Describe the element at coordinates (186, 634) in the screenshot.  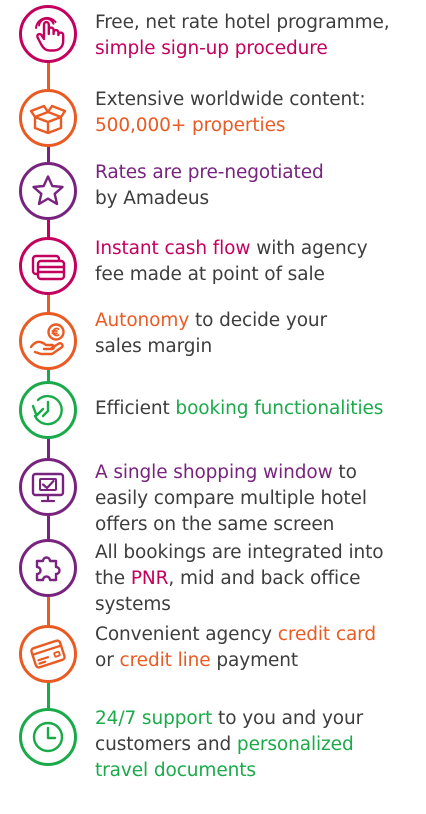
I see `feature-text-segment: Convenient agency` at that location.